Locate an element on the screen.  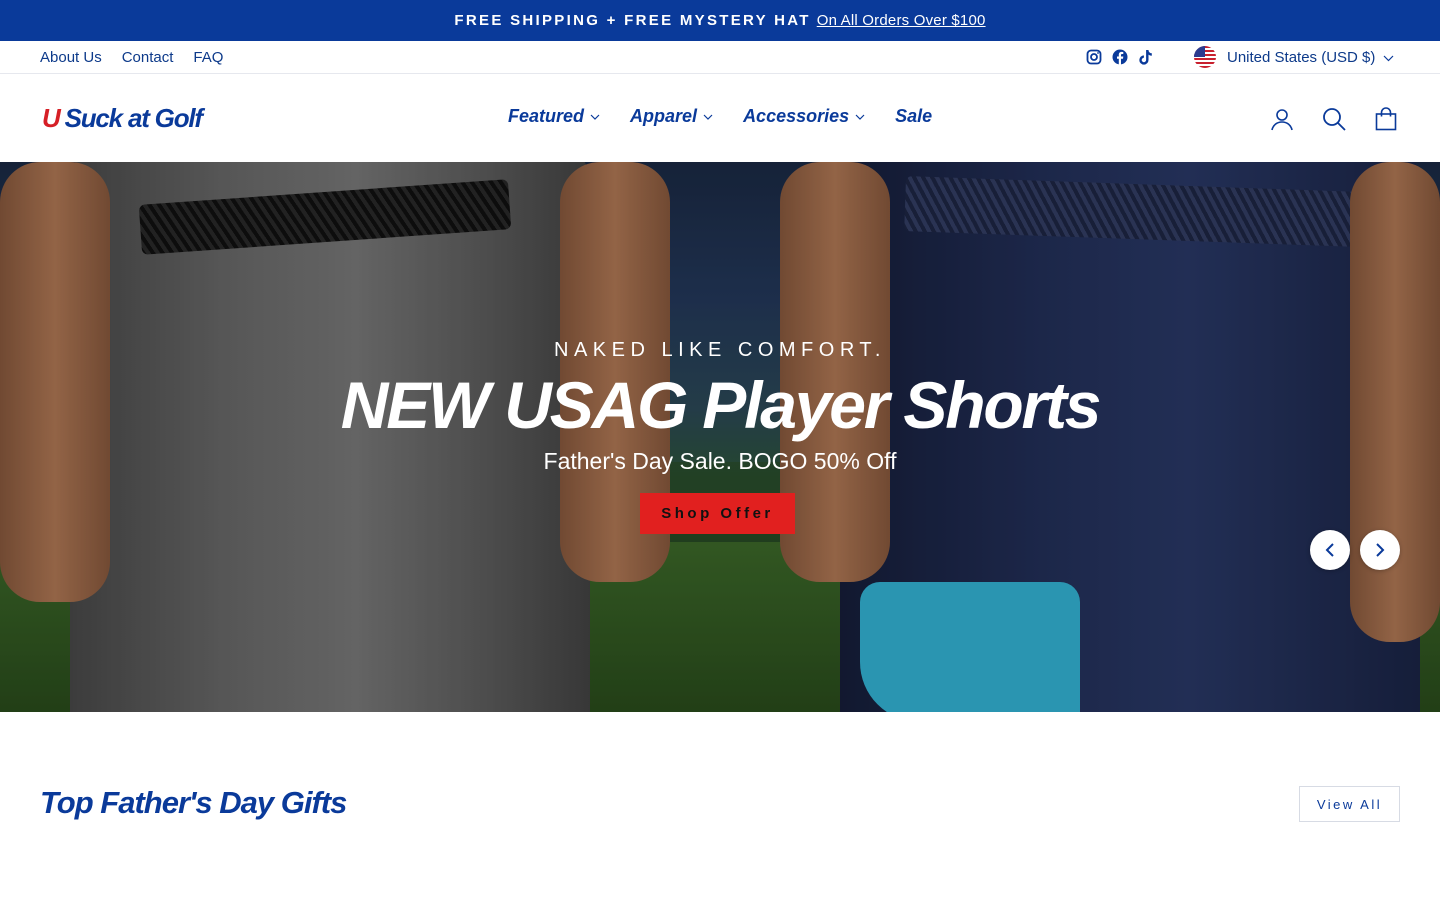
nav-apparel: Apparel is located at coordinates (671, 116).